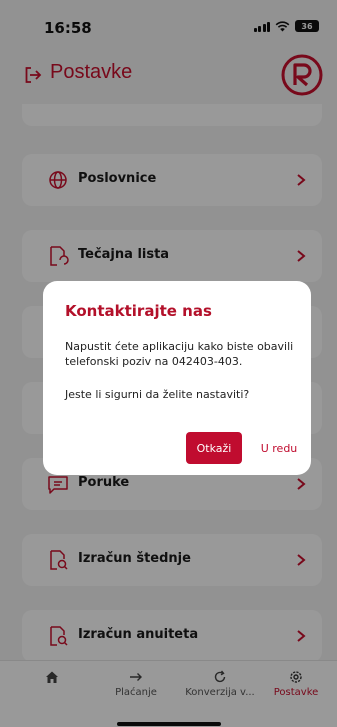 Image resolution: width=337 pixels, height=727 pixels. What do you see at coordinates (279, 448) in the screenshot?
I see `ok-button: U redu` at bounding box center [279, 448].